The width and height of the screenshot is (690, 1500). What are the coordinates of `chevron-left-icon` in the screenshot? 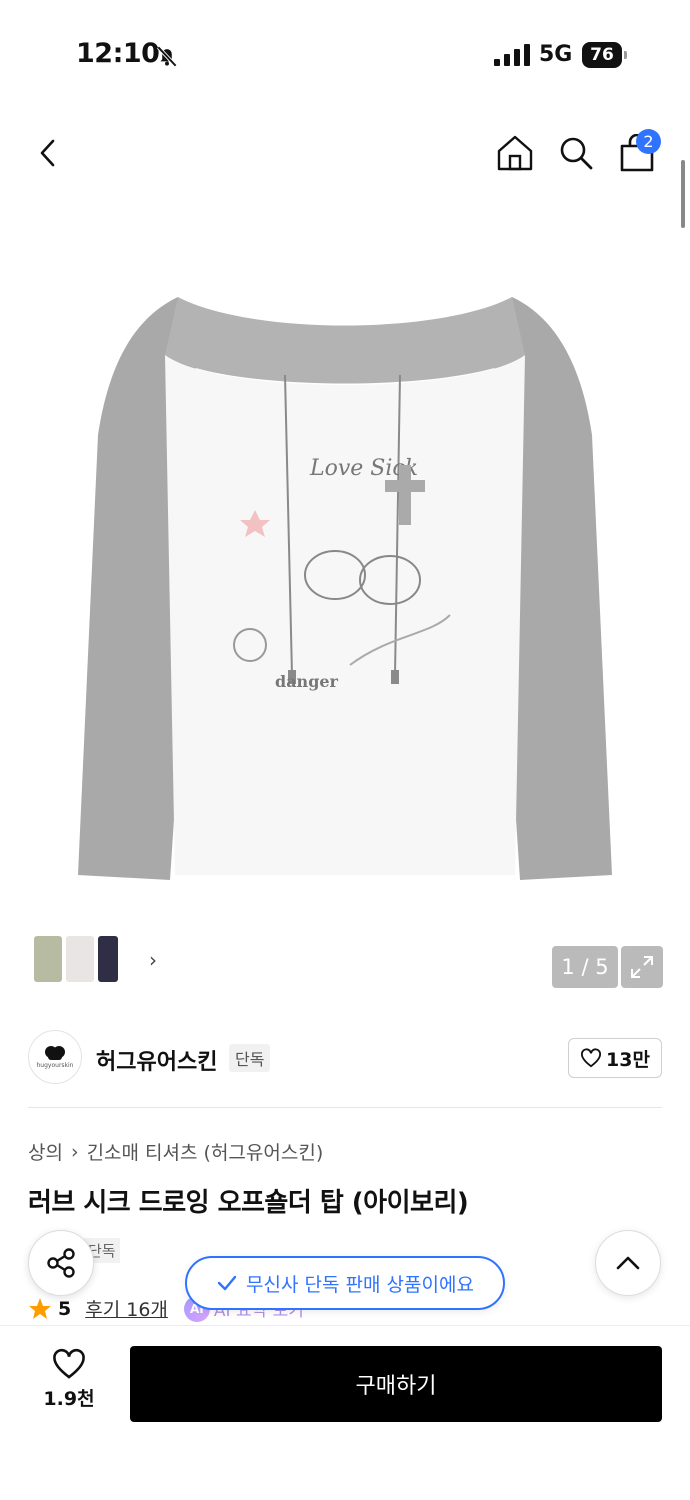 It's located at (47, 153).